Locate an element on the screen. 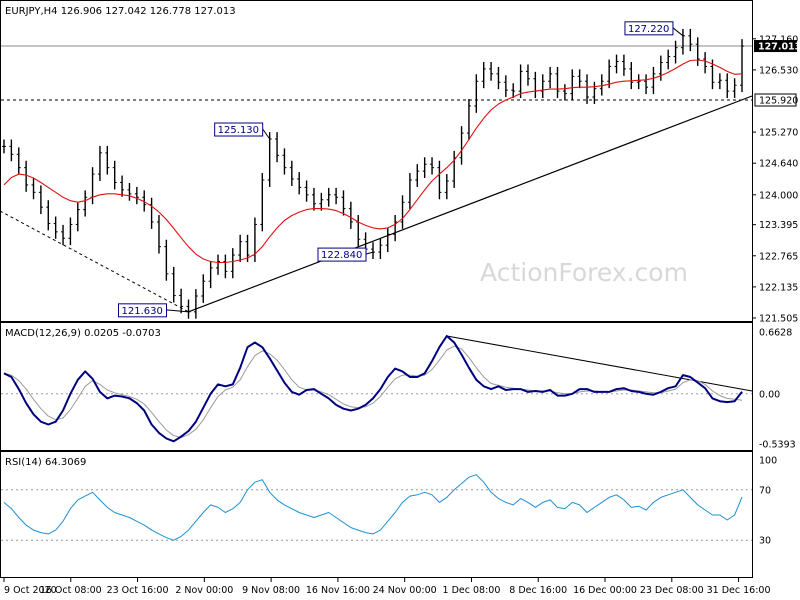 Image resolution: width=800 pixels, height=600 pixels. rsi-line is located at coordinates (373, 507).